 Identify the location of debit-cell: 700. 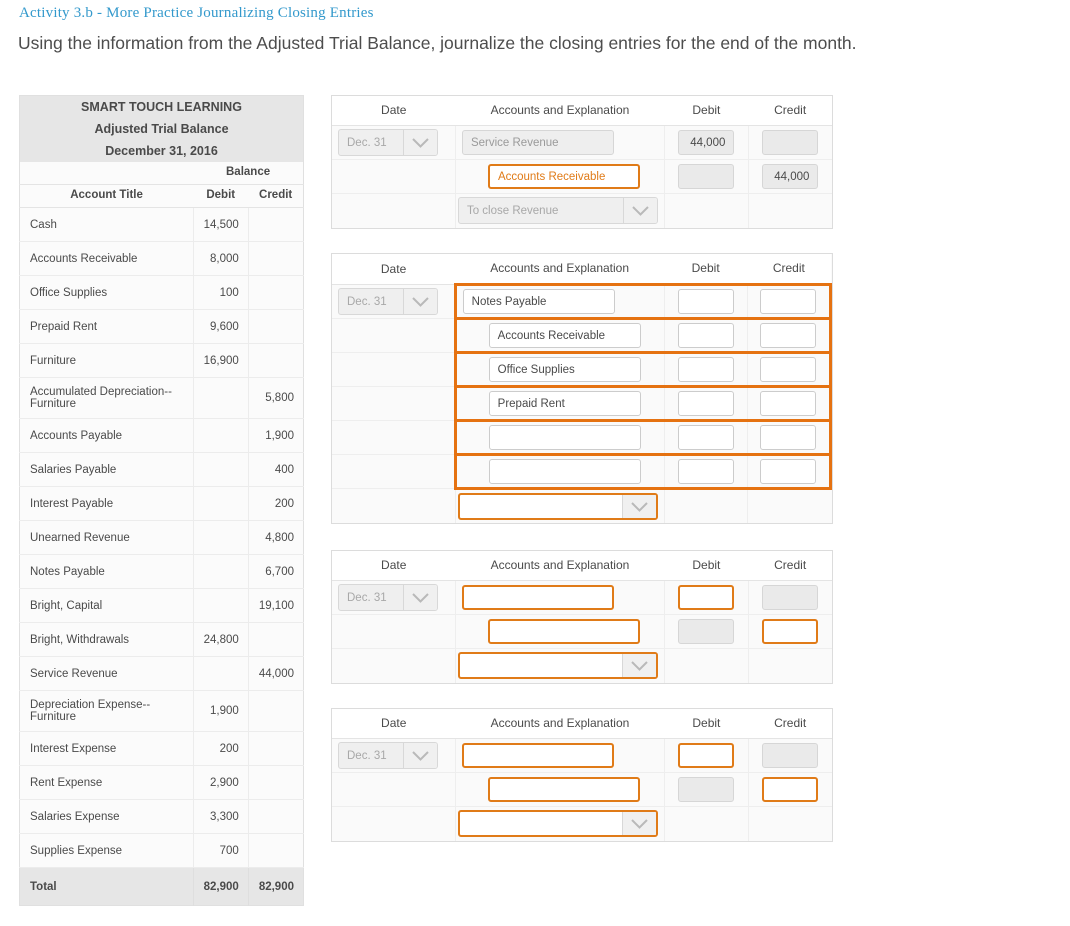
(220, 850).